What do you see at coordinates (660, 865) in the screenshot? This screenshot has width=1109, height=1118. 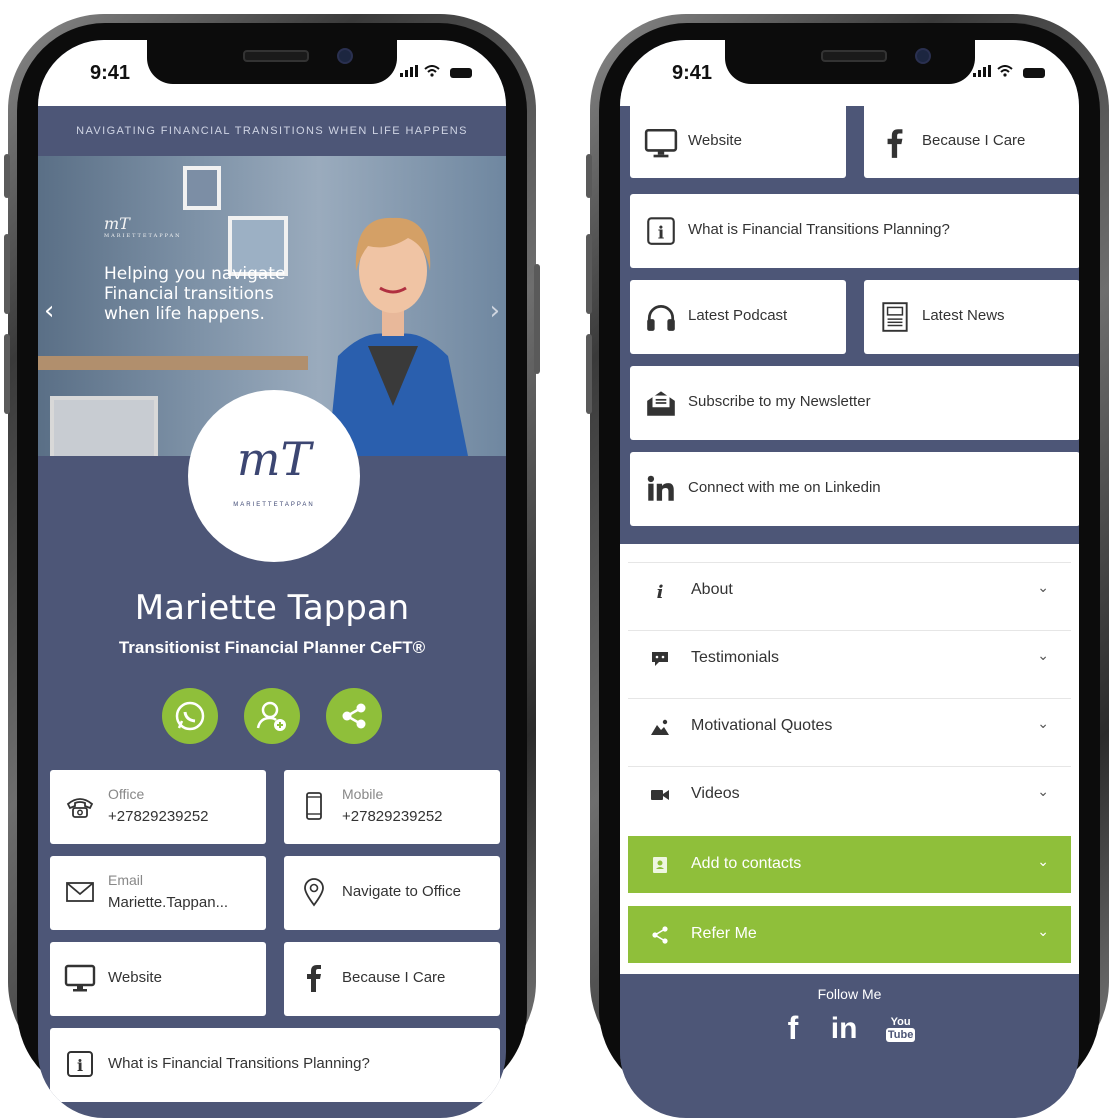 I see `address-book-icon` at bounding box center [660, 865].